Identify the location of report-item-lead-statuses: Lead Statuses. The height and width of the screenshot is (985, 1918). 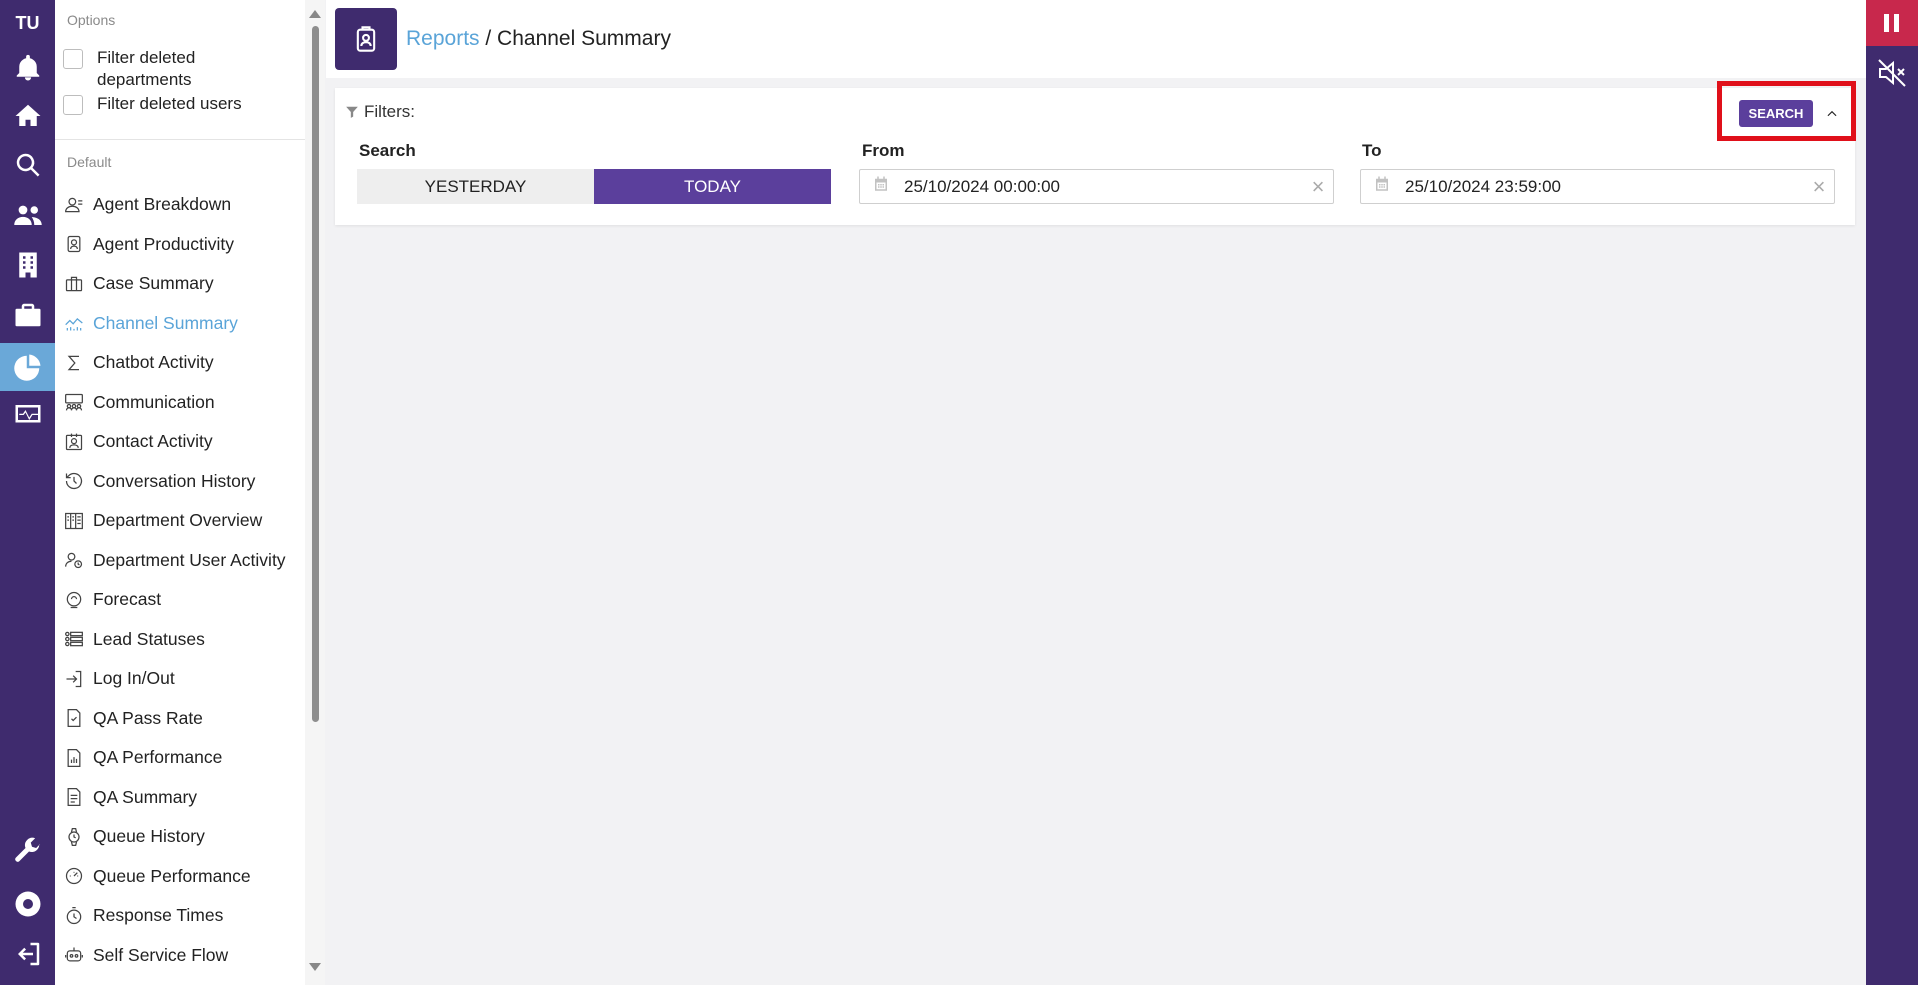
(185, 640).